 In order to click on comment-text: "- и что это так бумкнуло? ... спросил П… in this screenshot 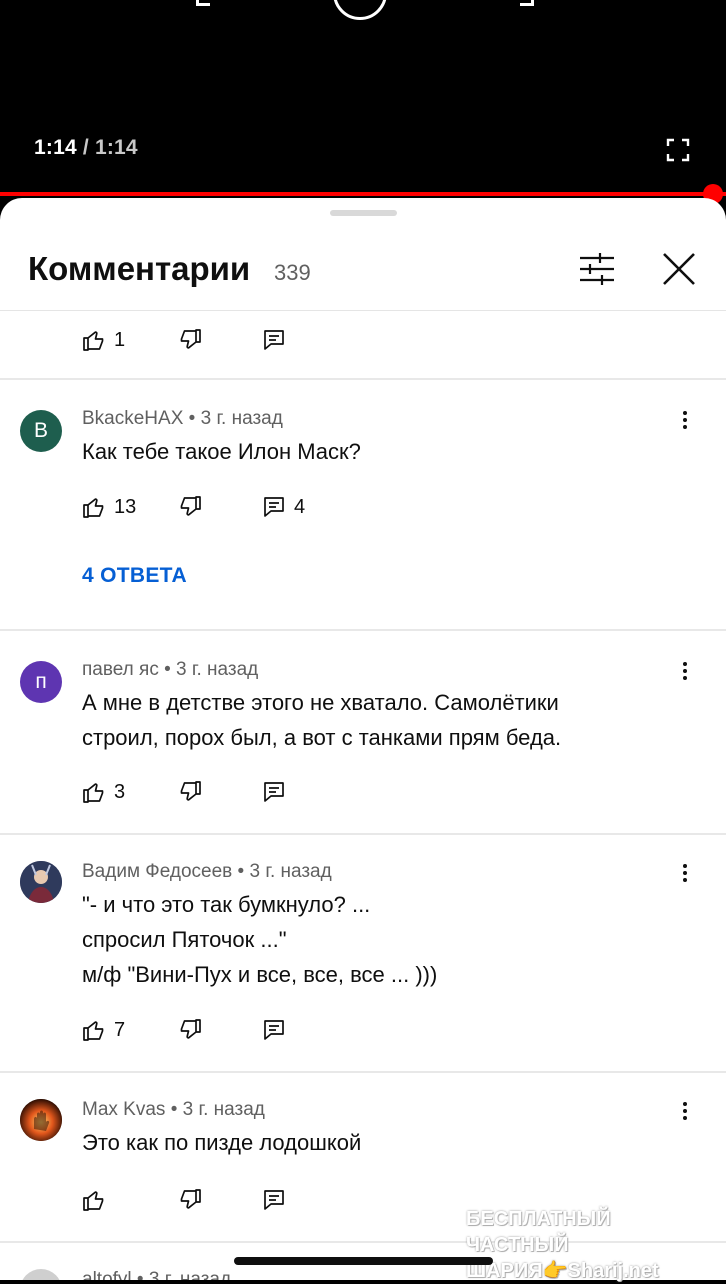, I will do `click(382, 939)`.